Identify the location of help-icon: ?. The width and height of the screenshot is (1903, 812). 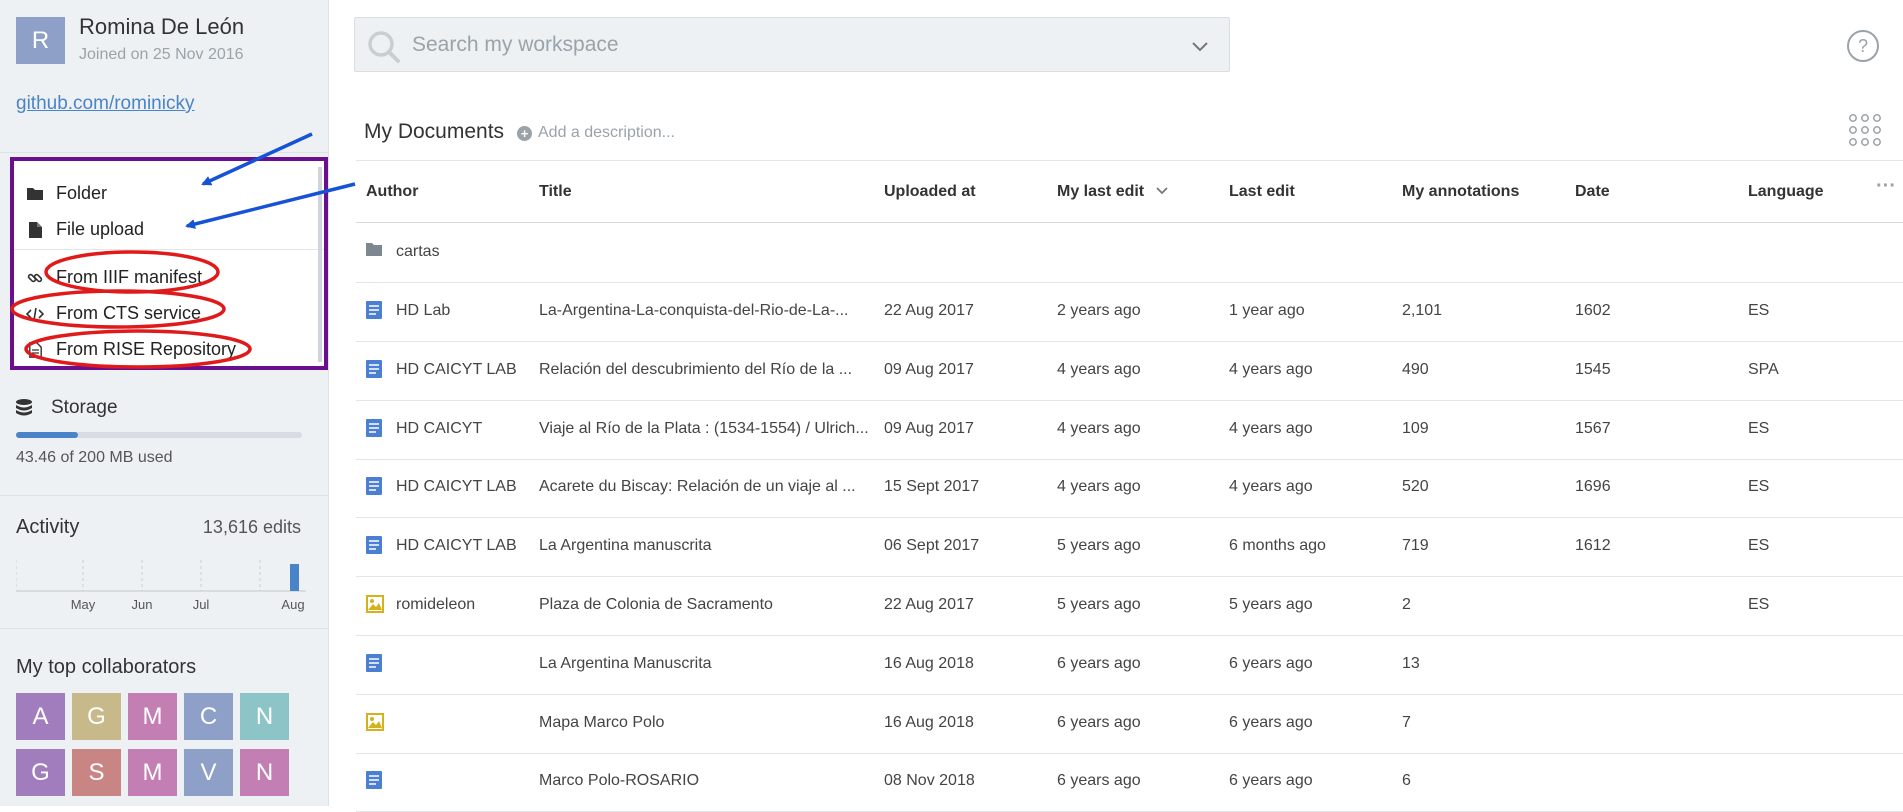
(1863, 46).